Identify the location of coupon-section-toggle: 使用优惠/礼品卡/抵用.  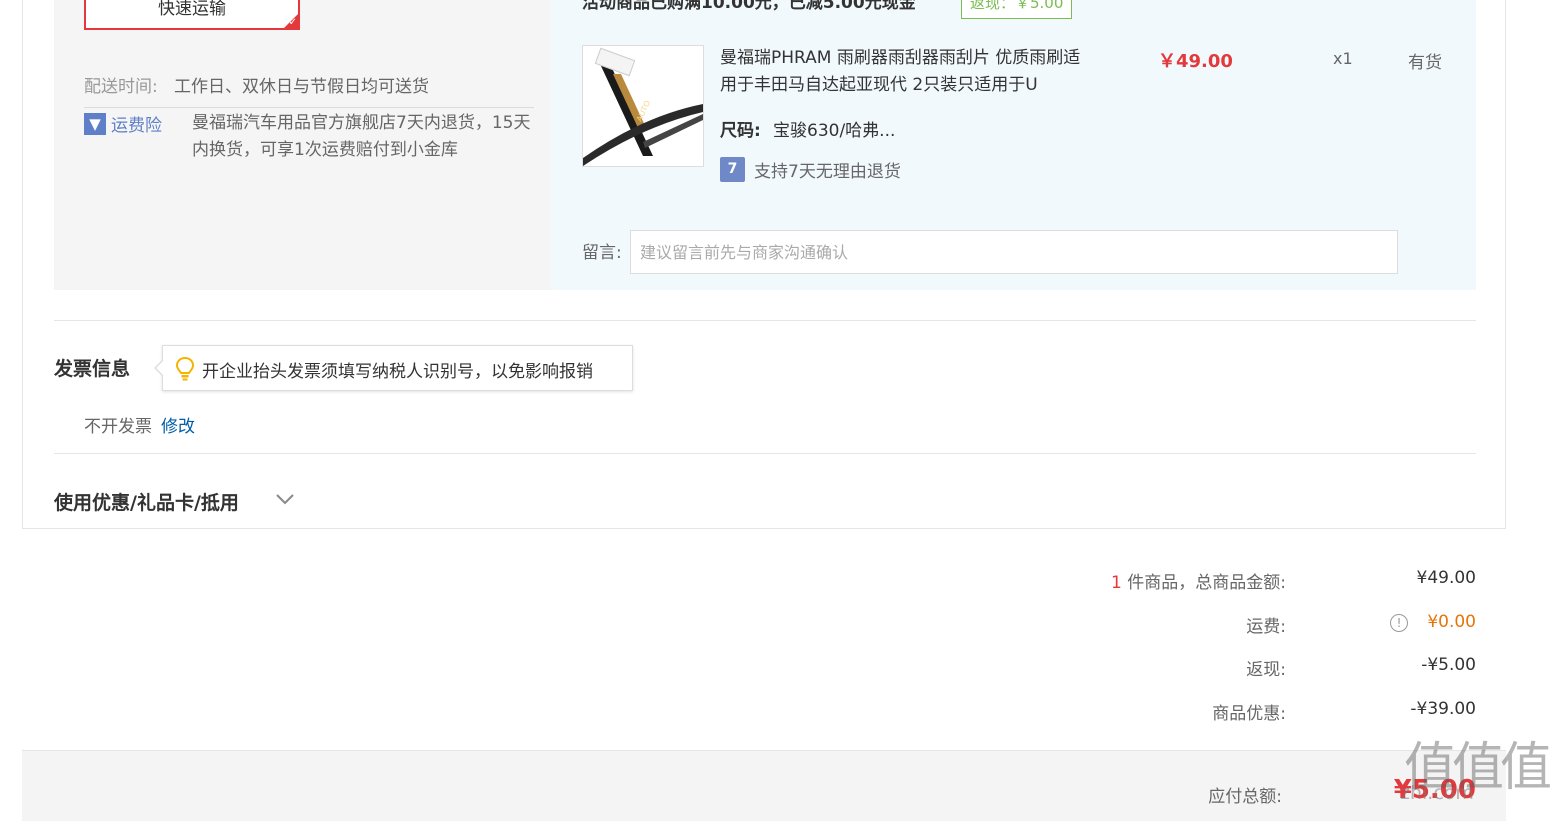
(146, 501).